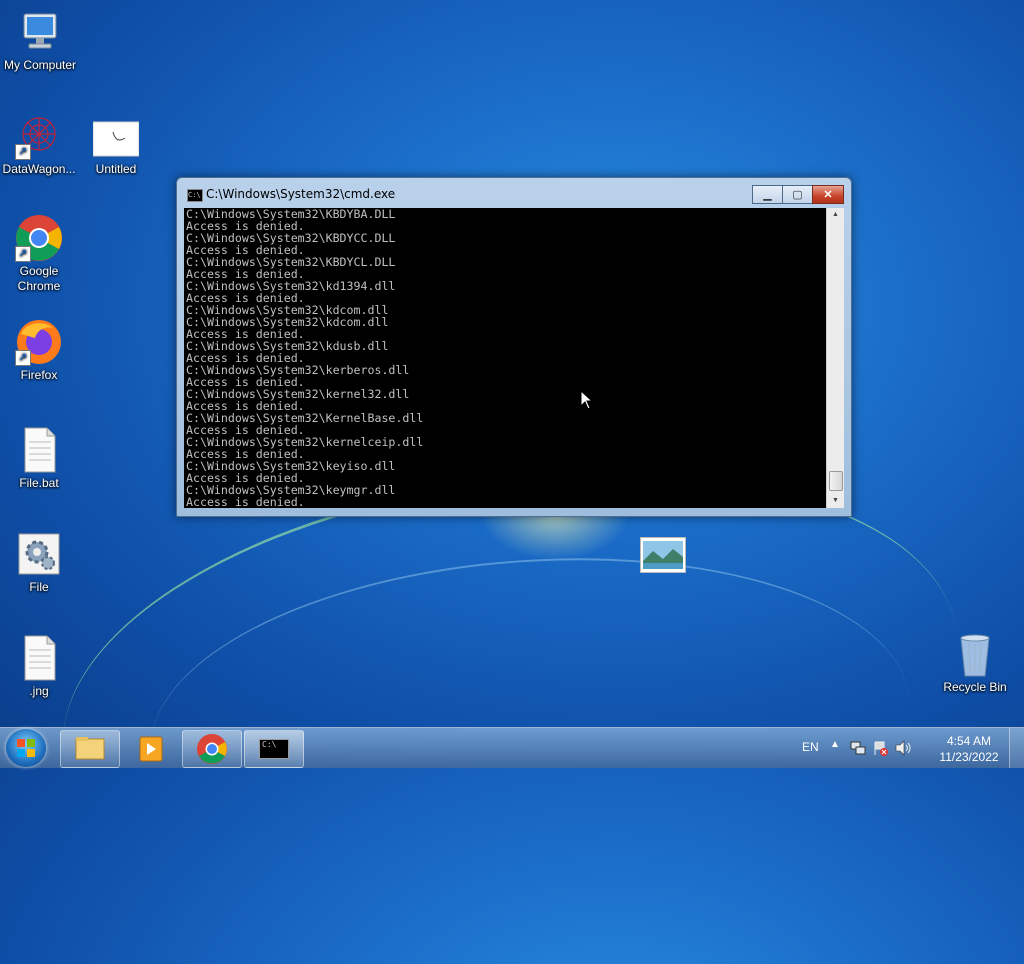 The image size is (1024, 964). Describe the element at coordinates (301, 194) in the screenshot. I see `window-title: C:\Windows\System32\cmd.exe` at that location.